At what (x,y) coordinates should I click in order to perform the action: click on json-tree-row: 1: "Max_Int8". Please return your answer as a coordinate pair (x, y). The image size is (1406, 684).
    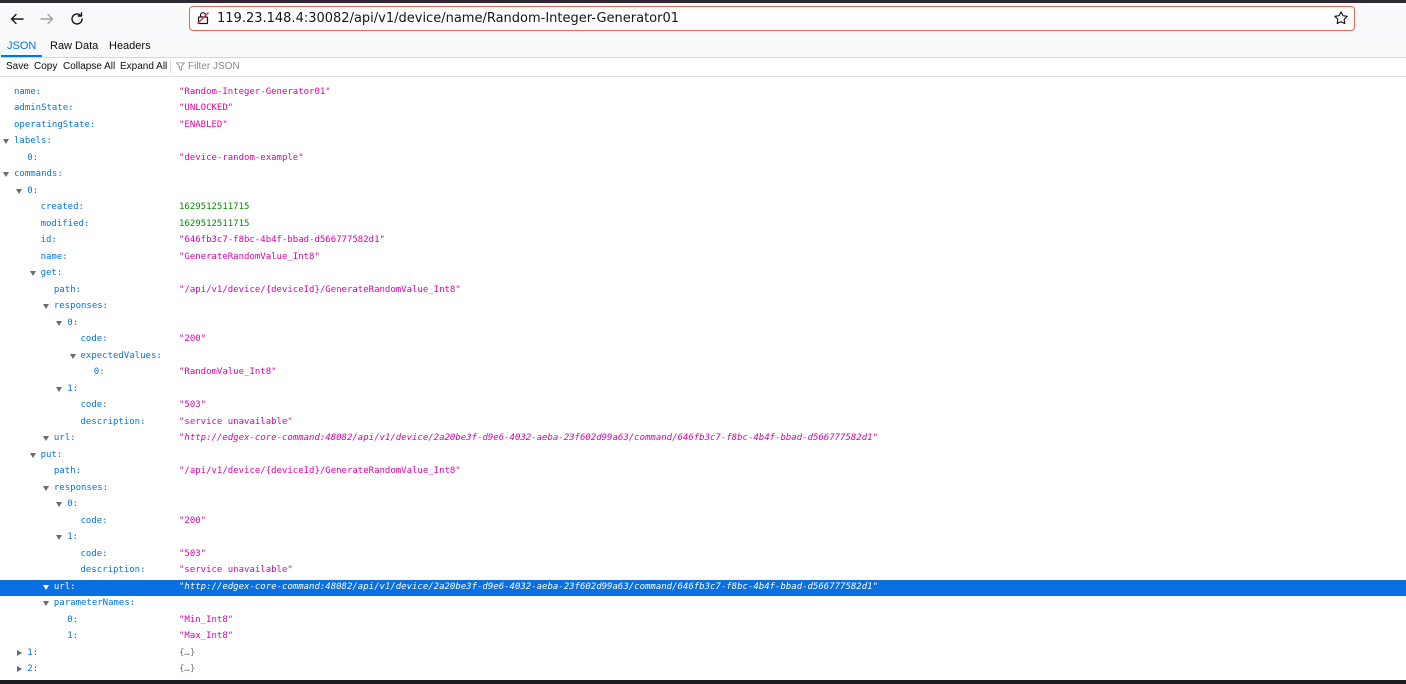
    Looking at the image, I should click on (703, 637).